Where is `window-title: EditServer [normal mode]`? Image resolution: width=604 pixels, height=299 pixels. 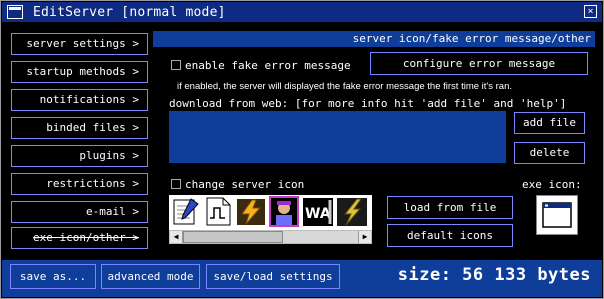
window-title: EditServer [normal mode] is located at coordinates (129, 12).